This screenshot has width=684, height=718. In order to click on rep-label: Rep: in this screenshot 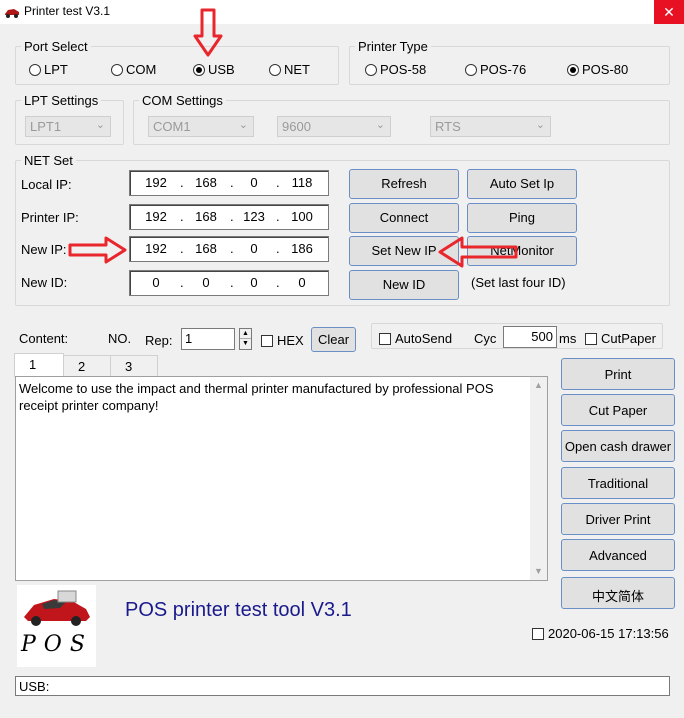, I will do `click(159, 340)`.